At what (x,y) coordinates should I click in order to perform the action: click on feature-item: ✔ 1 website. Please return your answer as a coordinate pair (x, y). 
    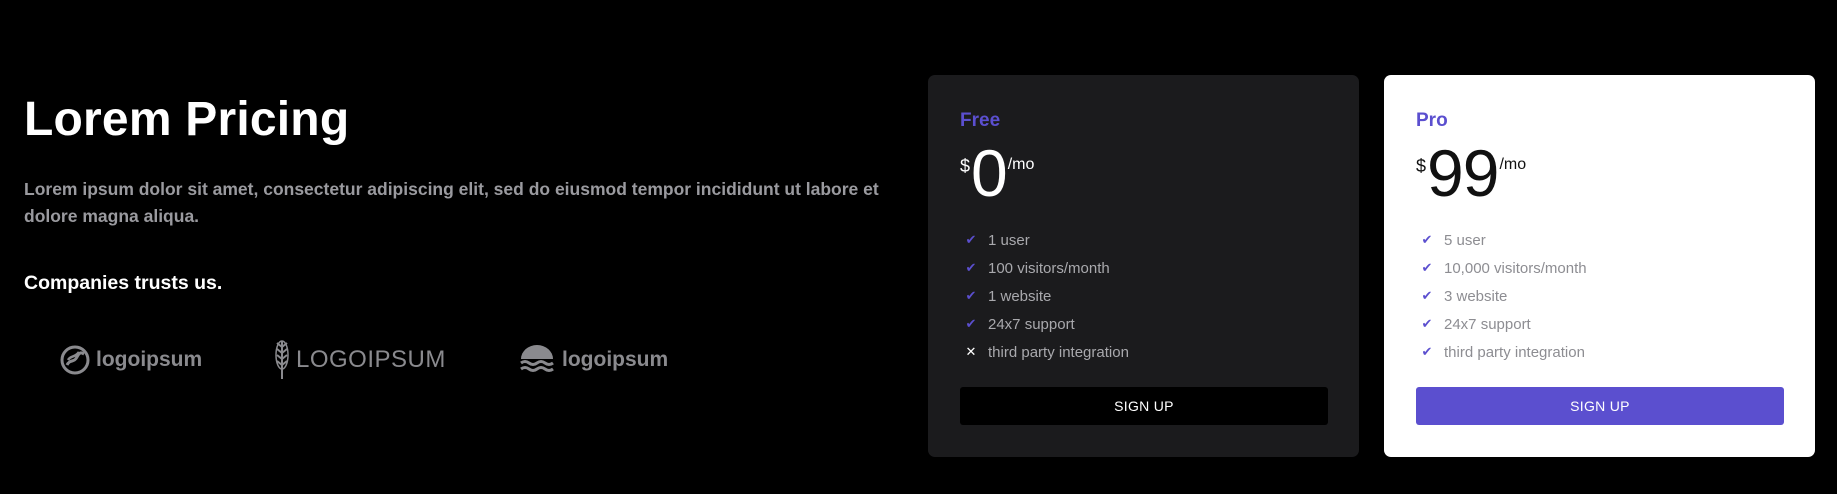
    Looking at the image, I should click on (1044, 296).